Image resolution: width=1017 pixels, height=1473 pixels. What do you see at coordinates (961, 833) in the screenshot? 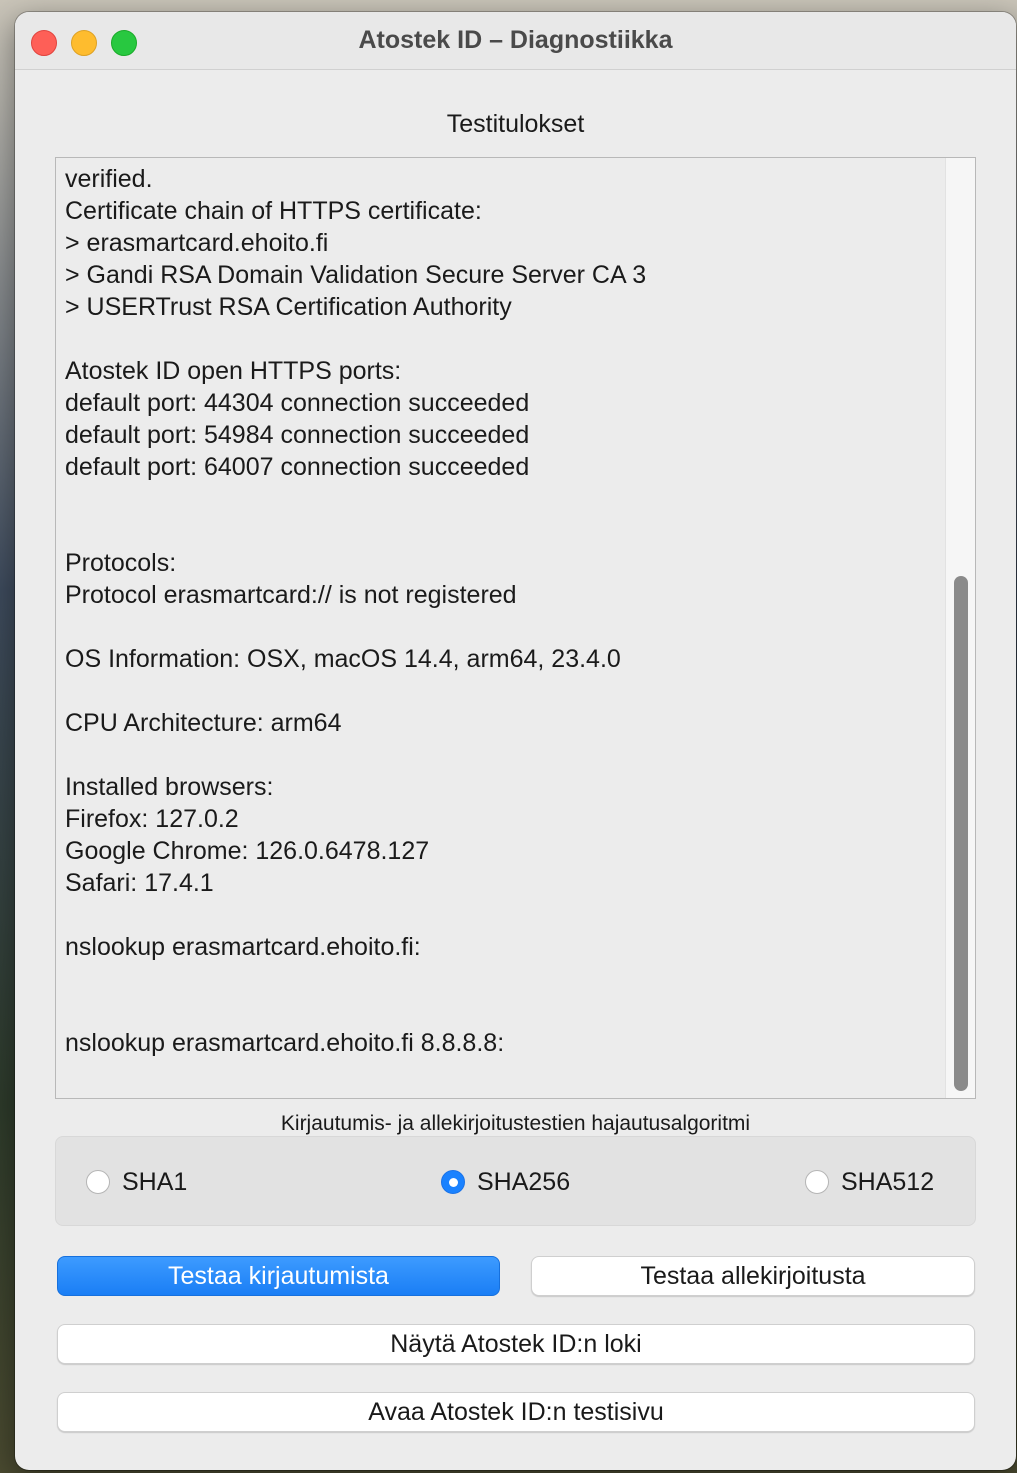
I see `scrollbar-thumb` at bounding box center [961, 833].